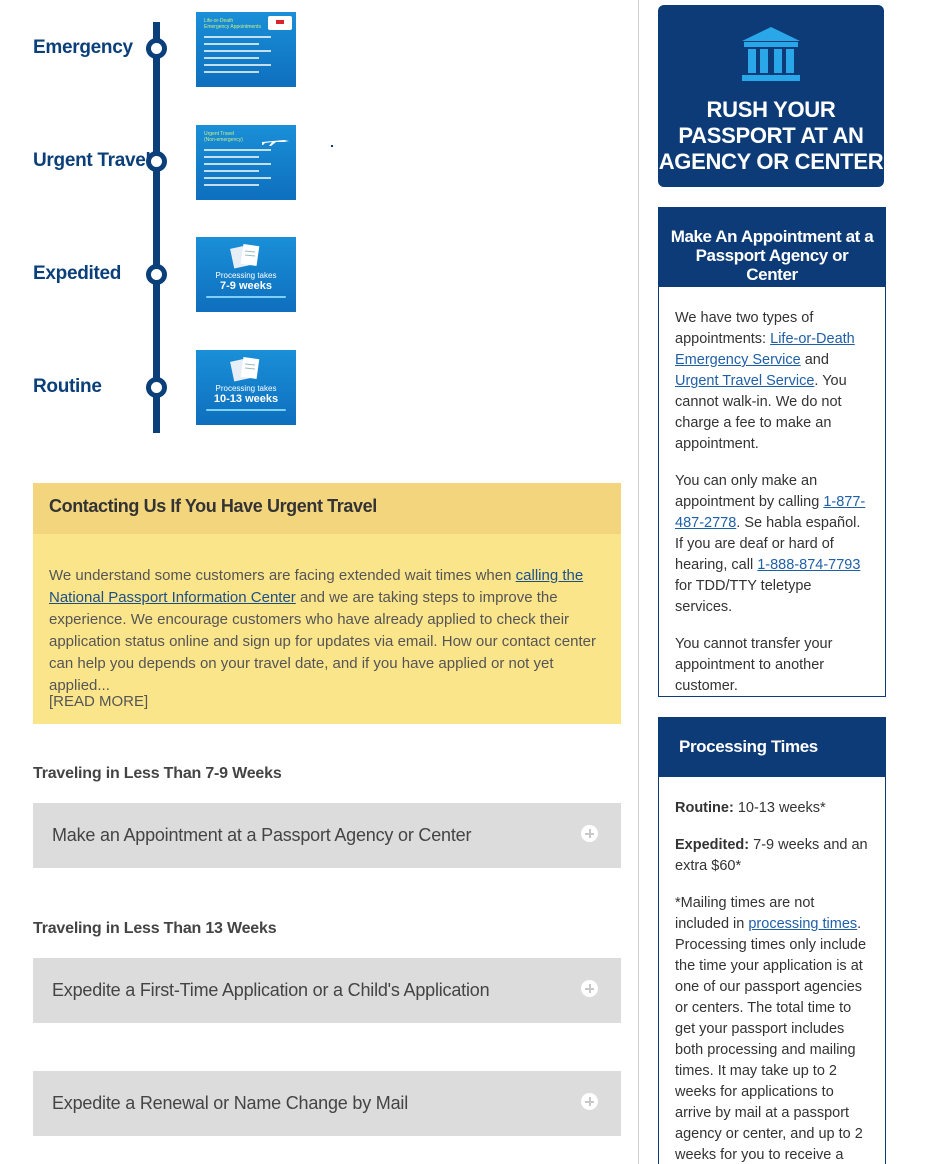 The image size is (948, 1164). Describe the element at coordinates (808, 565) in the screenshot. I see `phone-link-2: 1-888-874-7793` at that location.